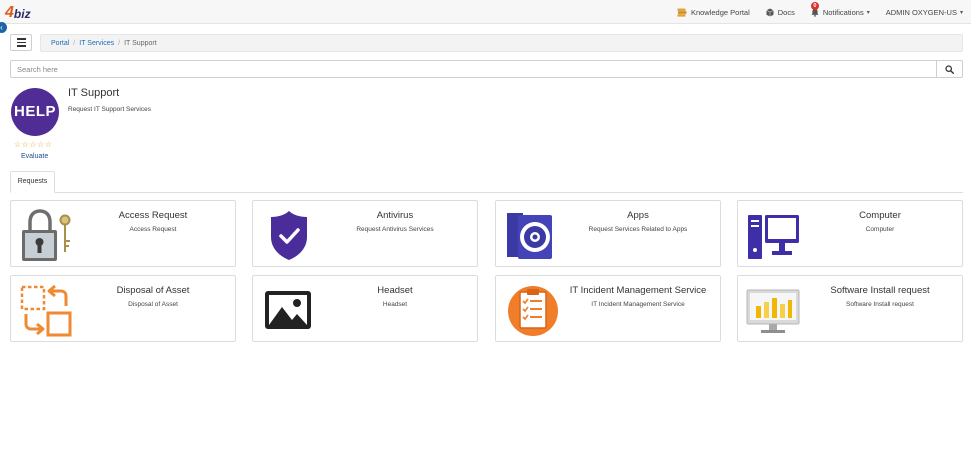 The height and width of the screenshot is (452, 971). Describe the element at coordinates (880, 215) in the screenshot. I see `card-title: Computer` at that location.